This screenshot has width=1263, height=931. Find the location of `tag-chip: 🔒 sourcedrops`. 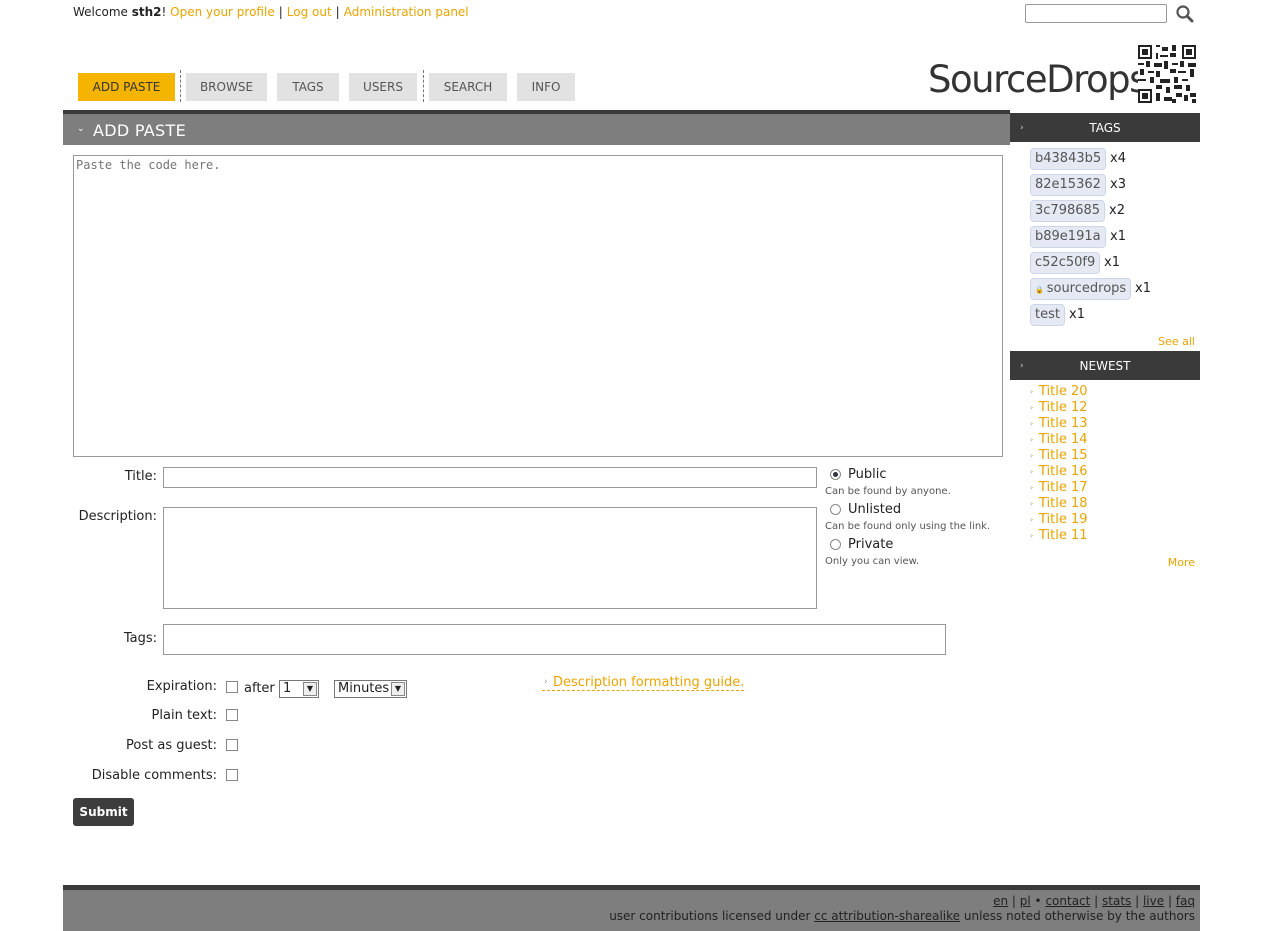

tag-chip: 🔒 sourcedrops is located at coordinates (1081, 289).